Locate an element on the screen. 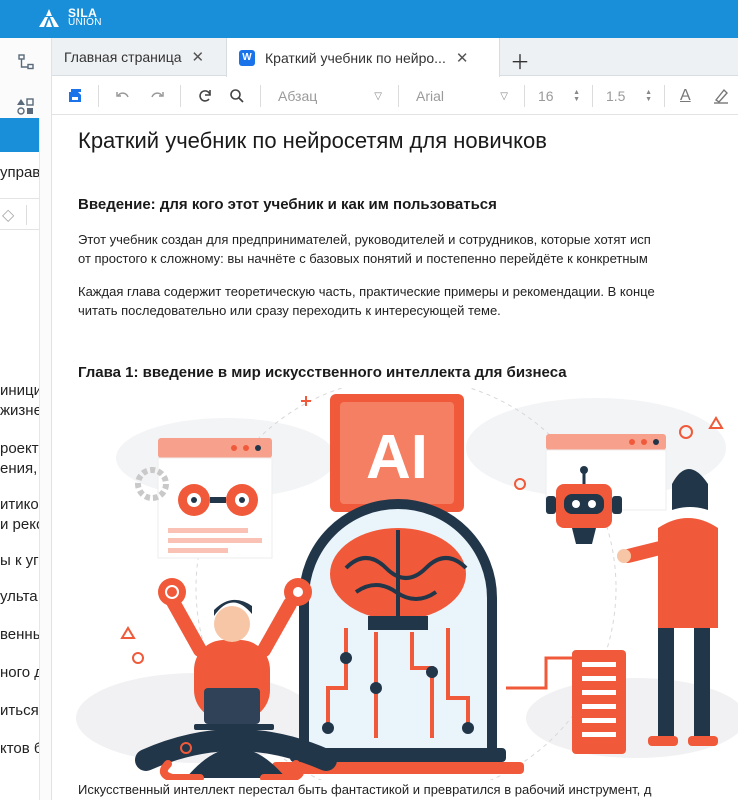 The height and width of the screenshot is (800, 738). refresh-icon is located at coordinates (205, 96).